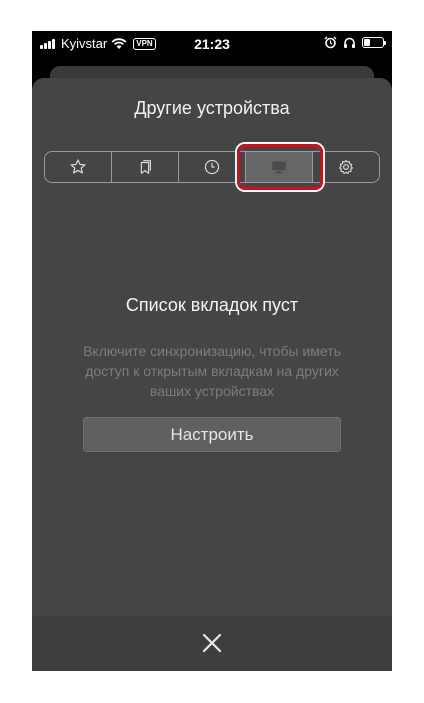 The width and height of the screenshot is (424, 703). What do you see at coordinates (212, 108) in the screenshot?
I see `sheet-title: Другие устройства` at bounding box center [212, 108].